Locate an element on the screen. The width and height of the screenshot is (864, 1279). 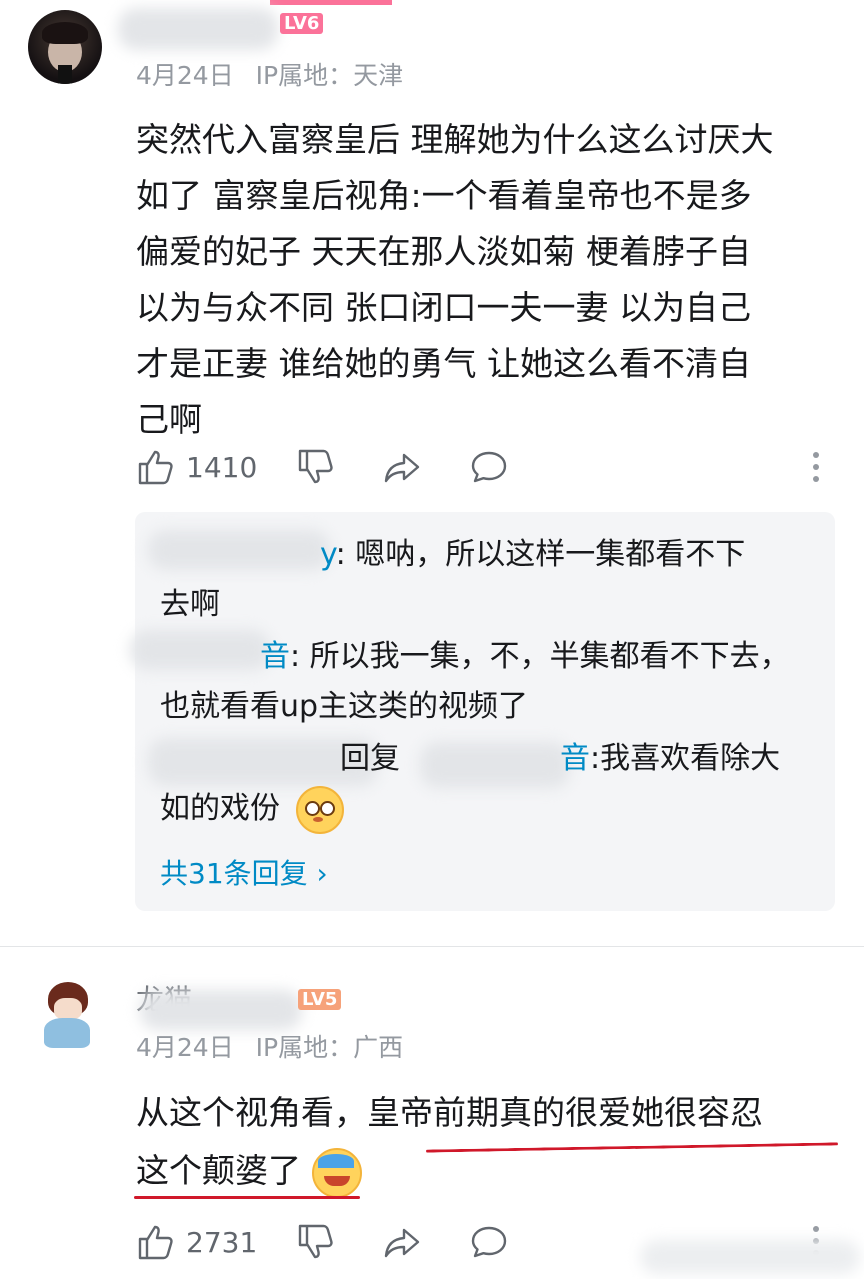
level-badge: LV6 is located at coordinates (302, 24).